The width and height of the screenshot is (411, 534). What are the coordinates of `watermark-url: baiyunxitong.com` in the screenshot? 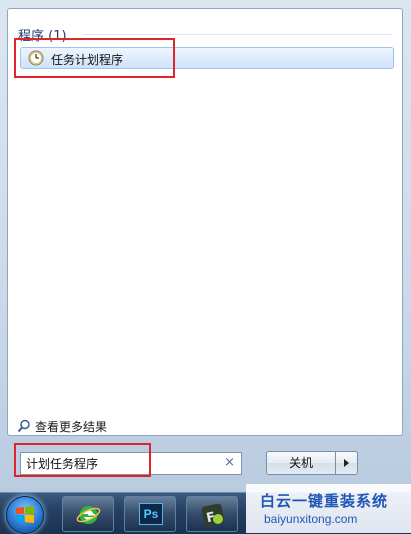 It's located at (311, 519).